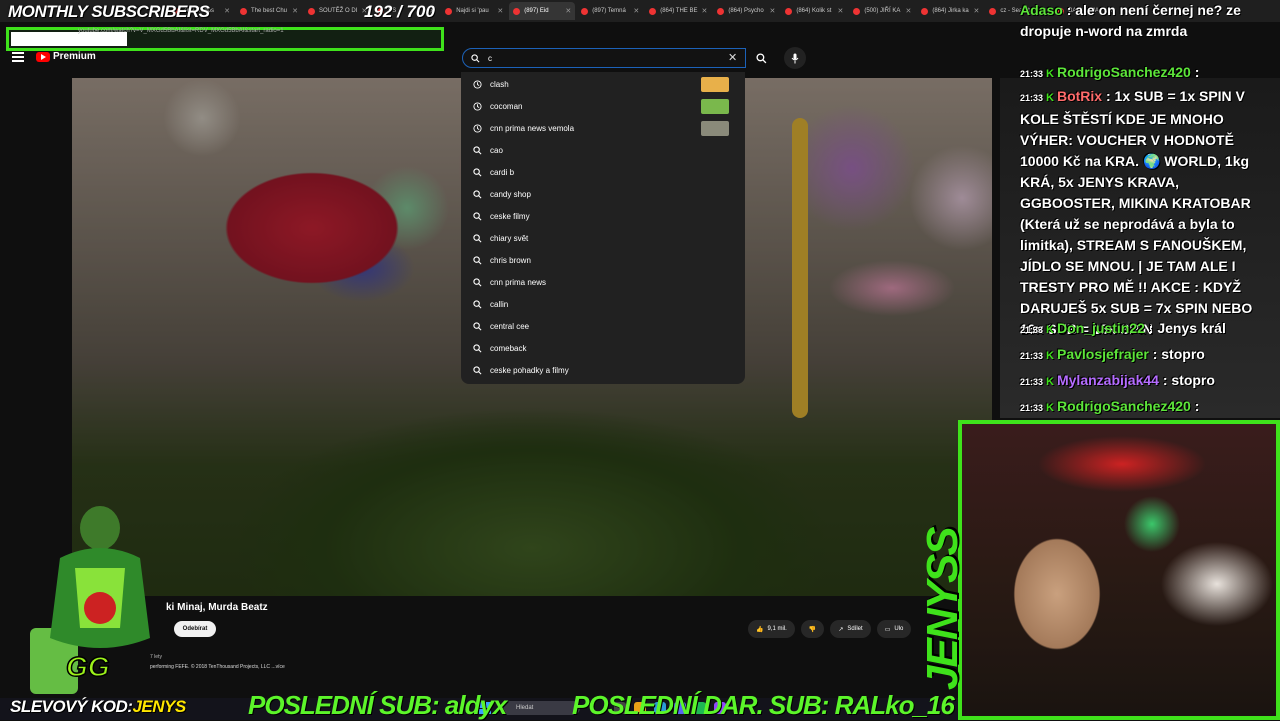 This screenshot has width=1280, height=721. I want to click on share-label: Sdílet, so click(855, 629).